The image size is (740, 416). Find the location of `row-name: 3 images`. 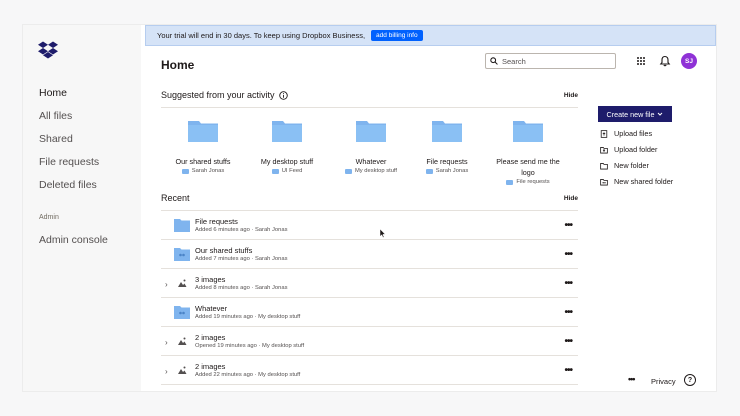

row-name: 3 images is located at coordinates (210, 279).